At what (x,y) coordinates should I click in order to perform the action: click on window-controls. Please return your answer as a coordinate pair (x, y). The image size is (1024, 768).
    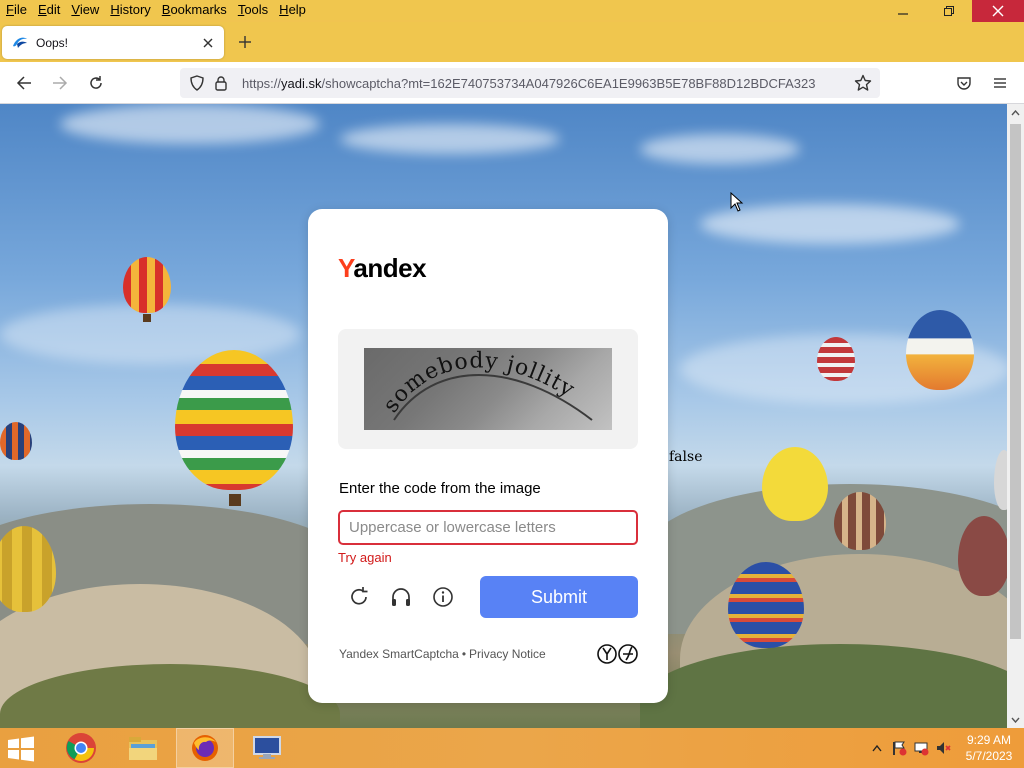
    Looking at the image, I should click on (952, 11).